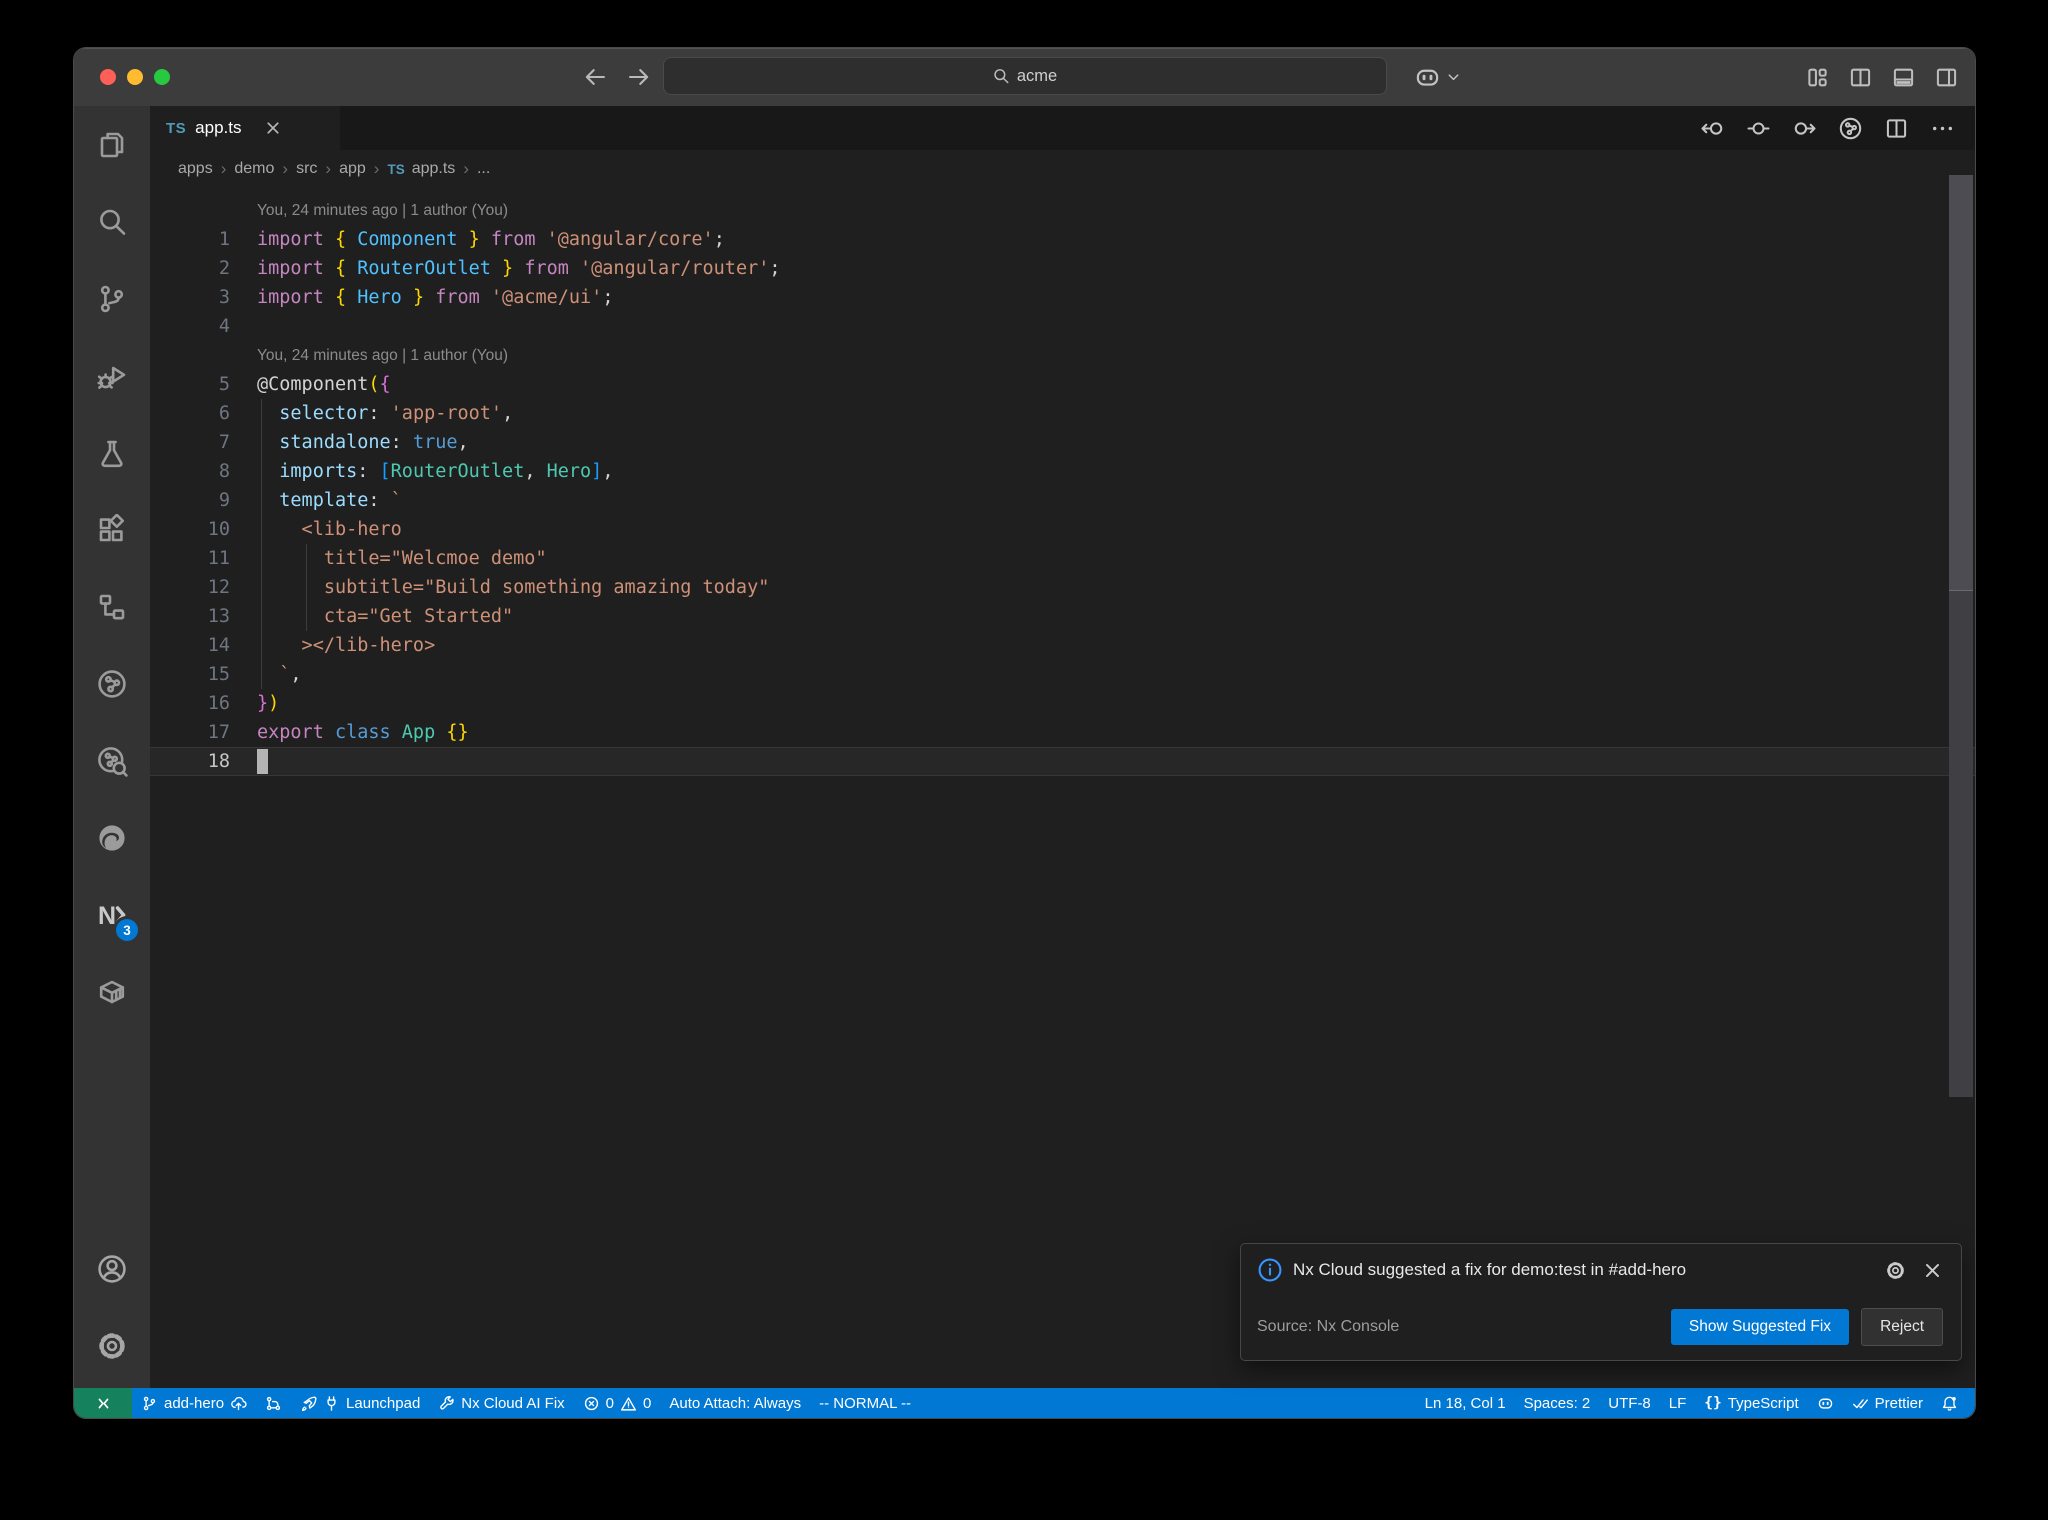 The image size is (2048, 1520). Describe the element at coordinates (112, 1268) in the screenshot. I see `activity-item-accounts` at that location.